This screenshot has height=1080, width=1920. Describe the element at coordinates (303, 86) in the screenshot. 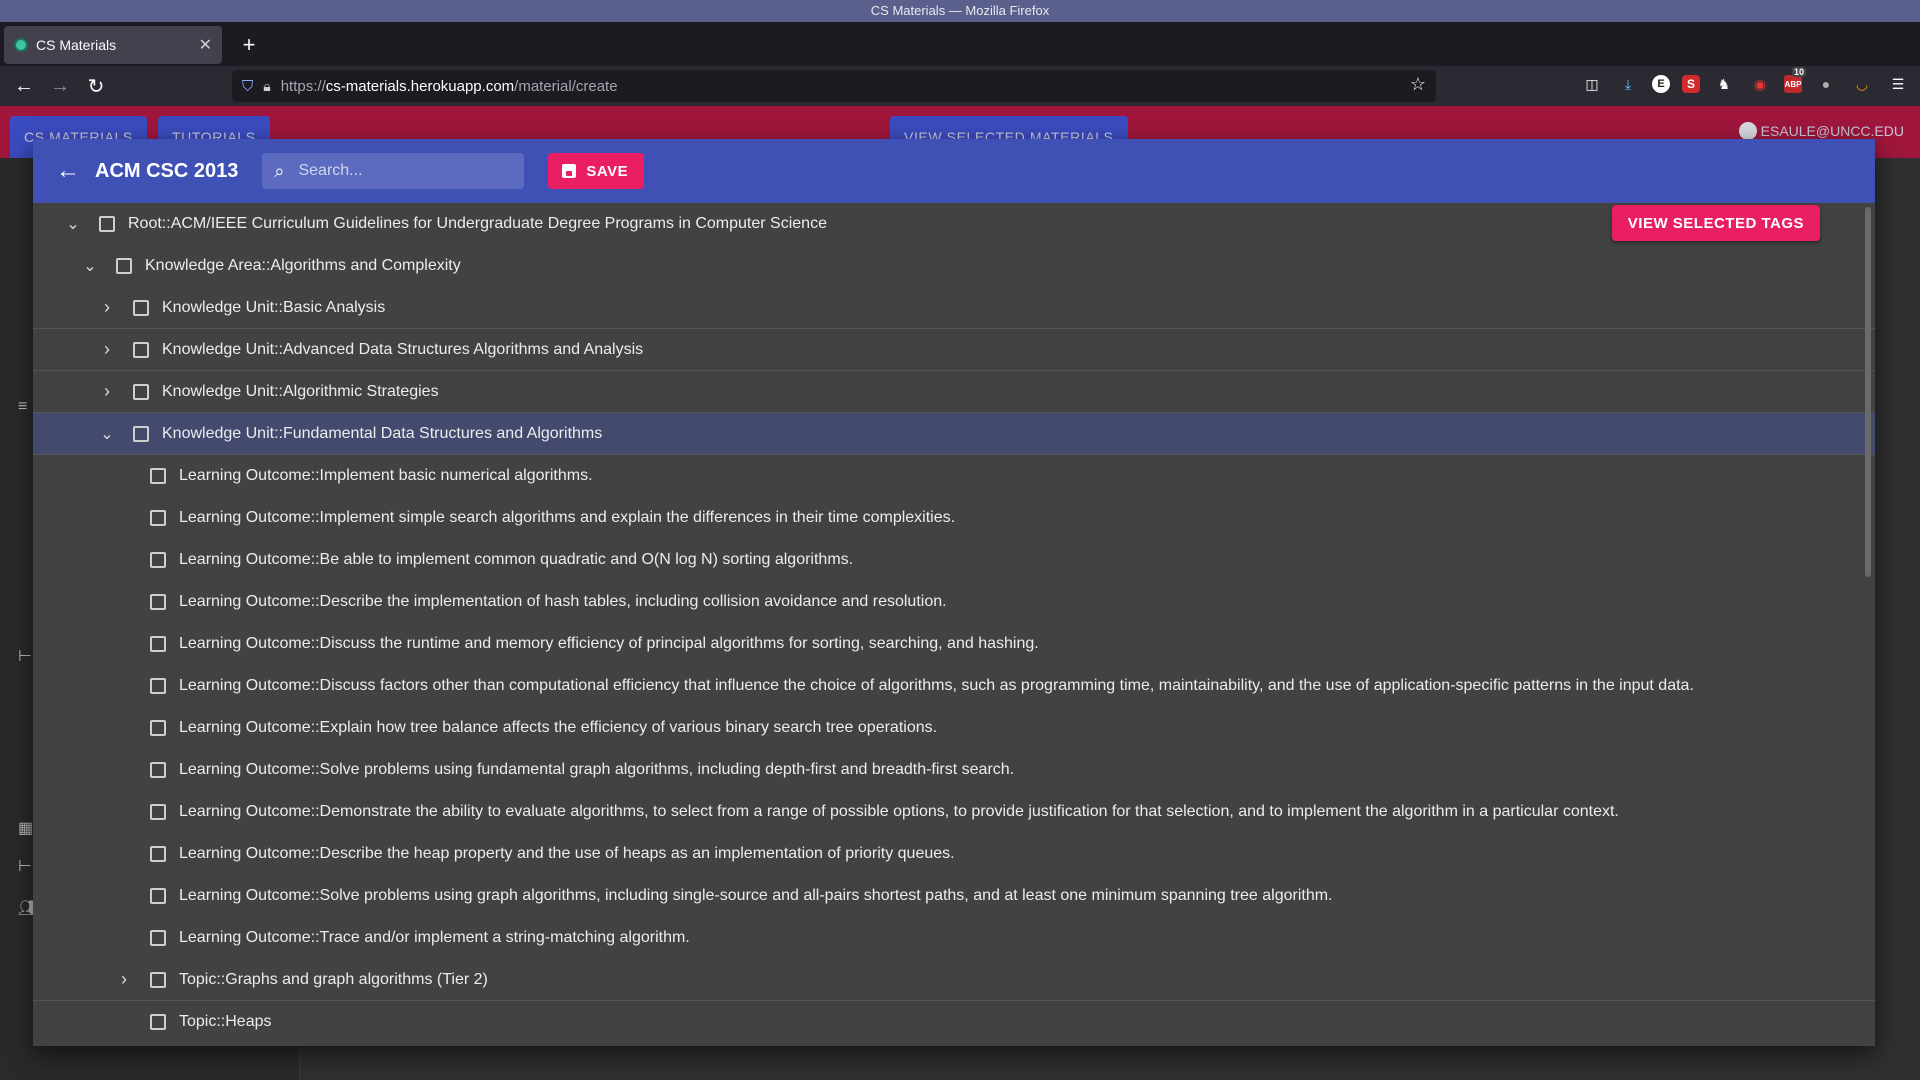

I see `url-scheme: https://` at that location.